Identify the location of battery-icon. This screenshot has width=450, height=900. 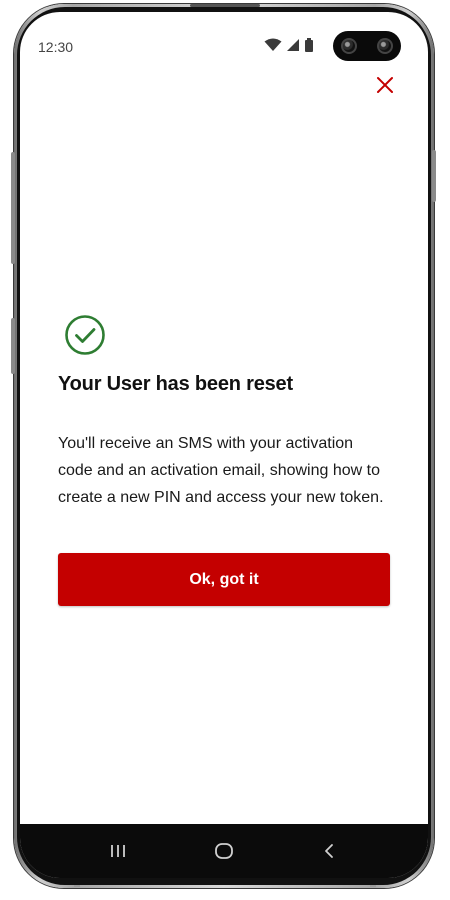
(309, 45).